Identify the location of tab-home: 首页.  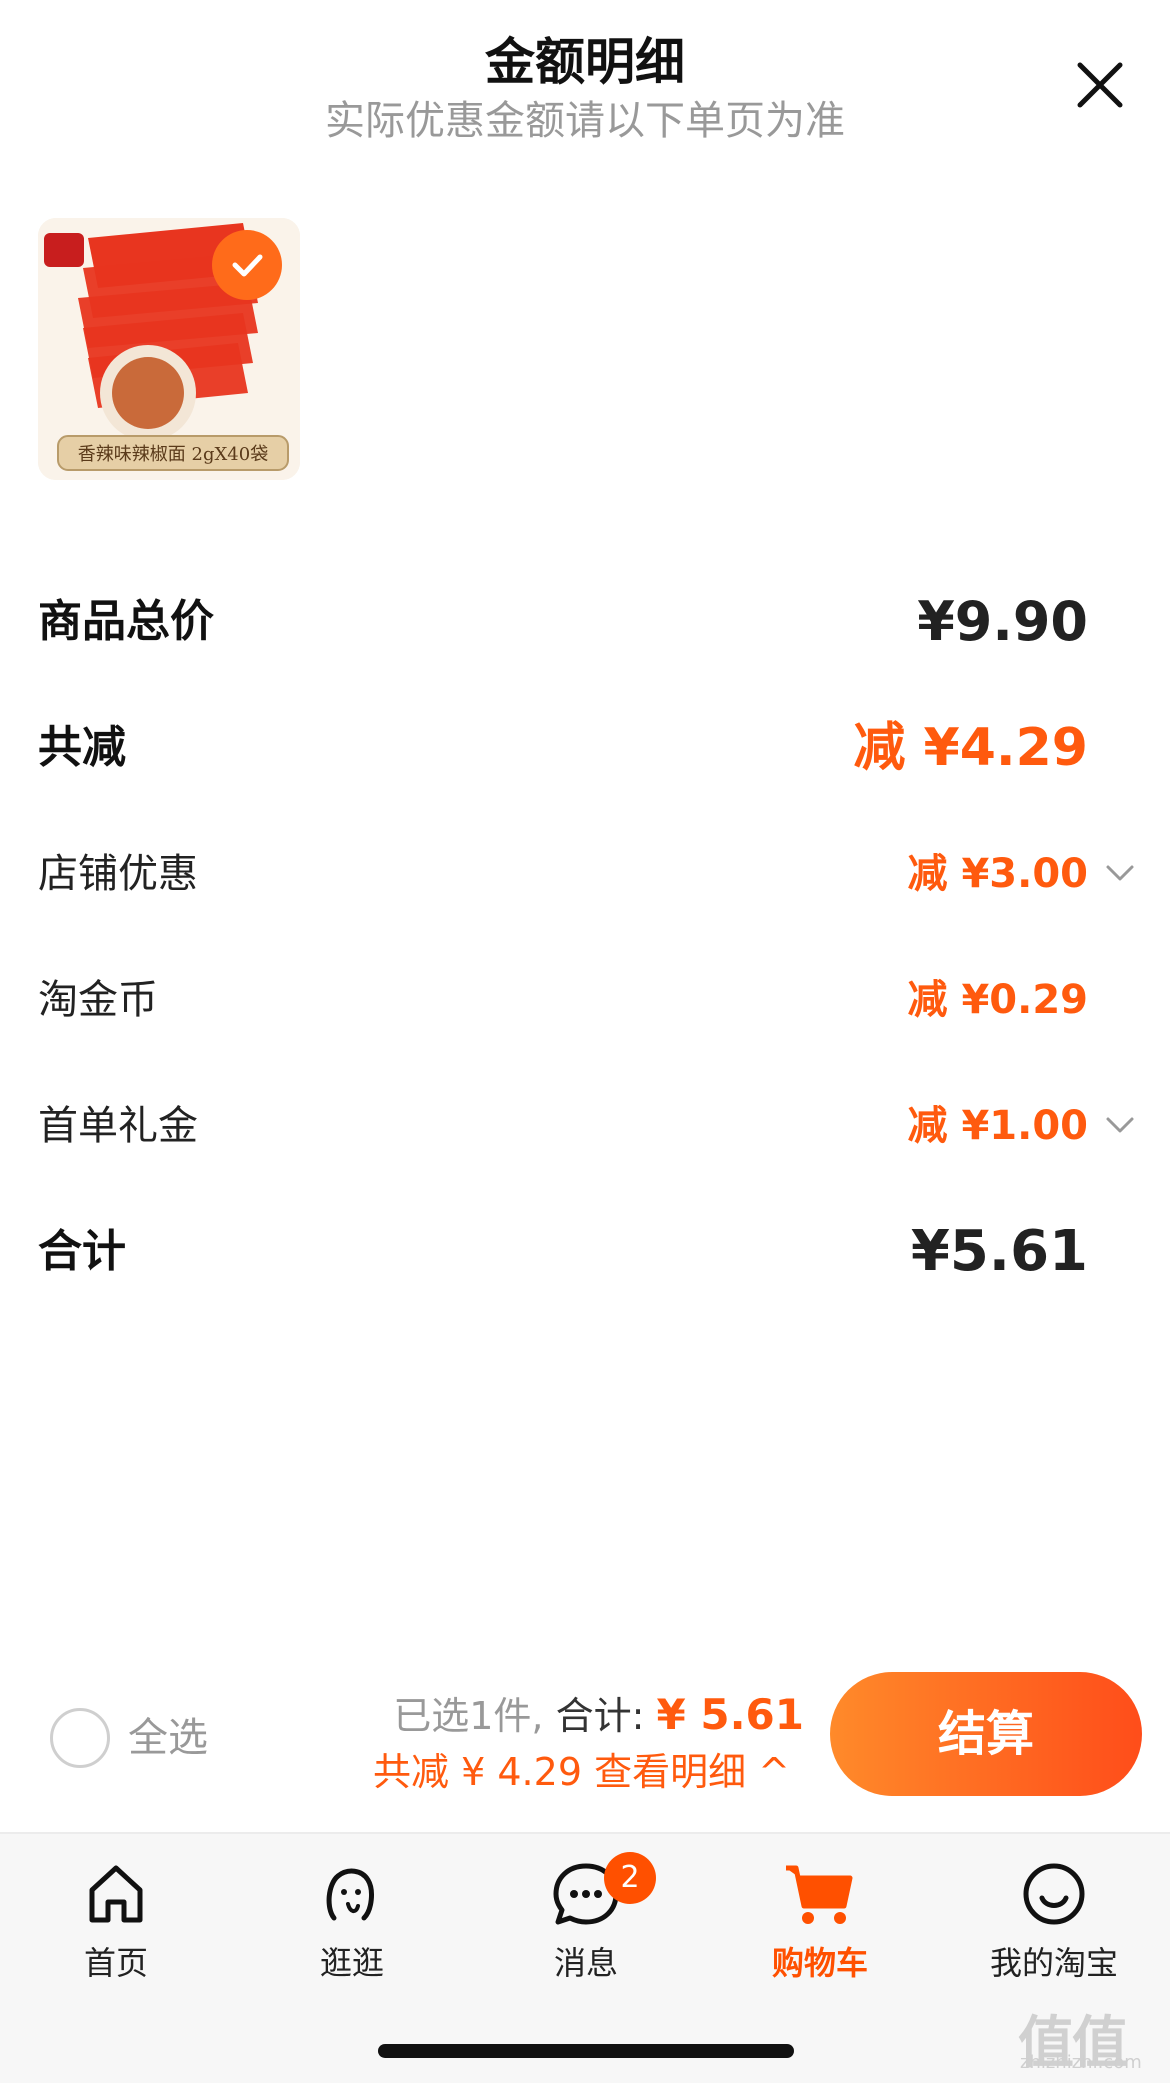
(116, 1929).